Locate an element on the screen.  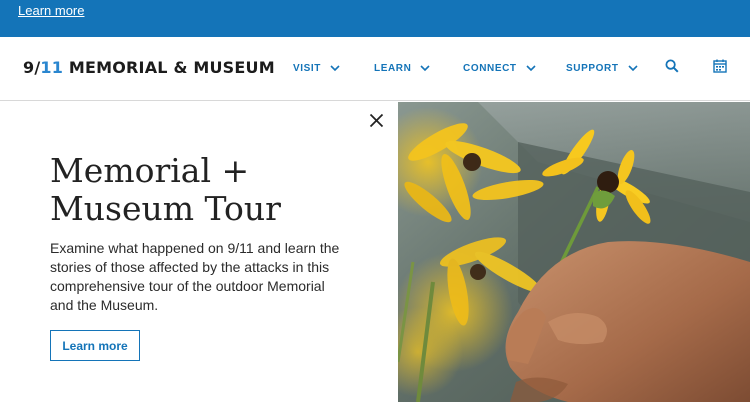
nav-item-visit: VISIT is located at coordinates (316, 68).